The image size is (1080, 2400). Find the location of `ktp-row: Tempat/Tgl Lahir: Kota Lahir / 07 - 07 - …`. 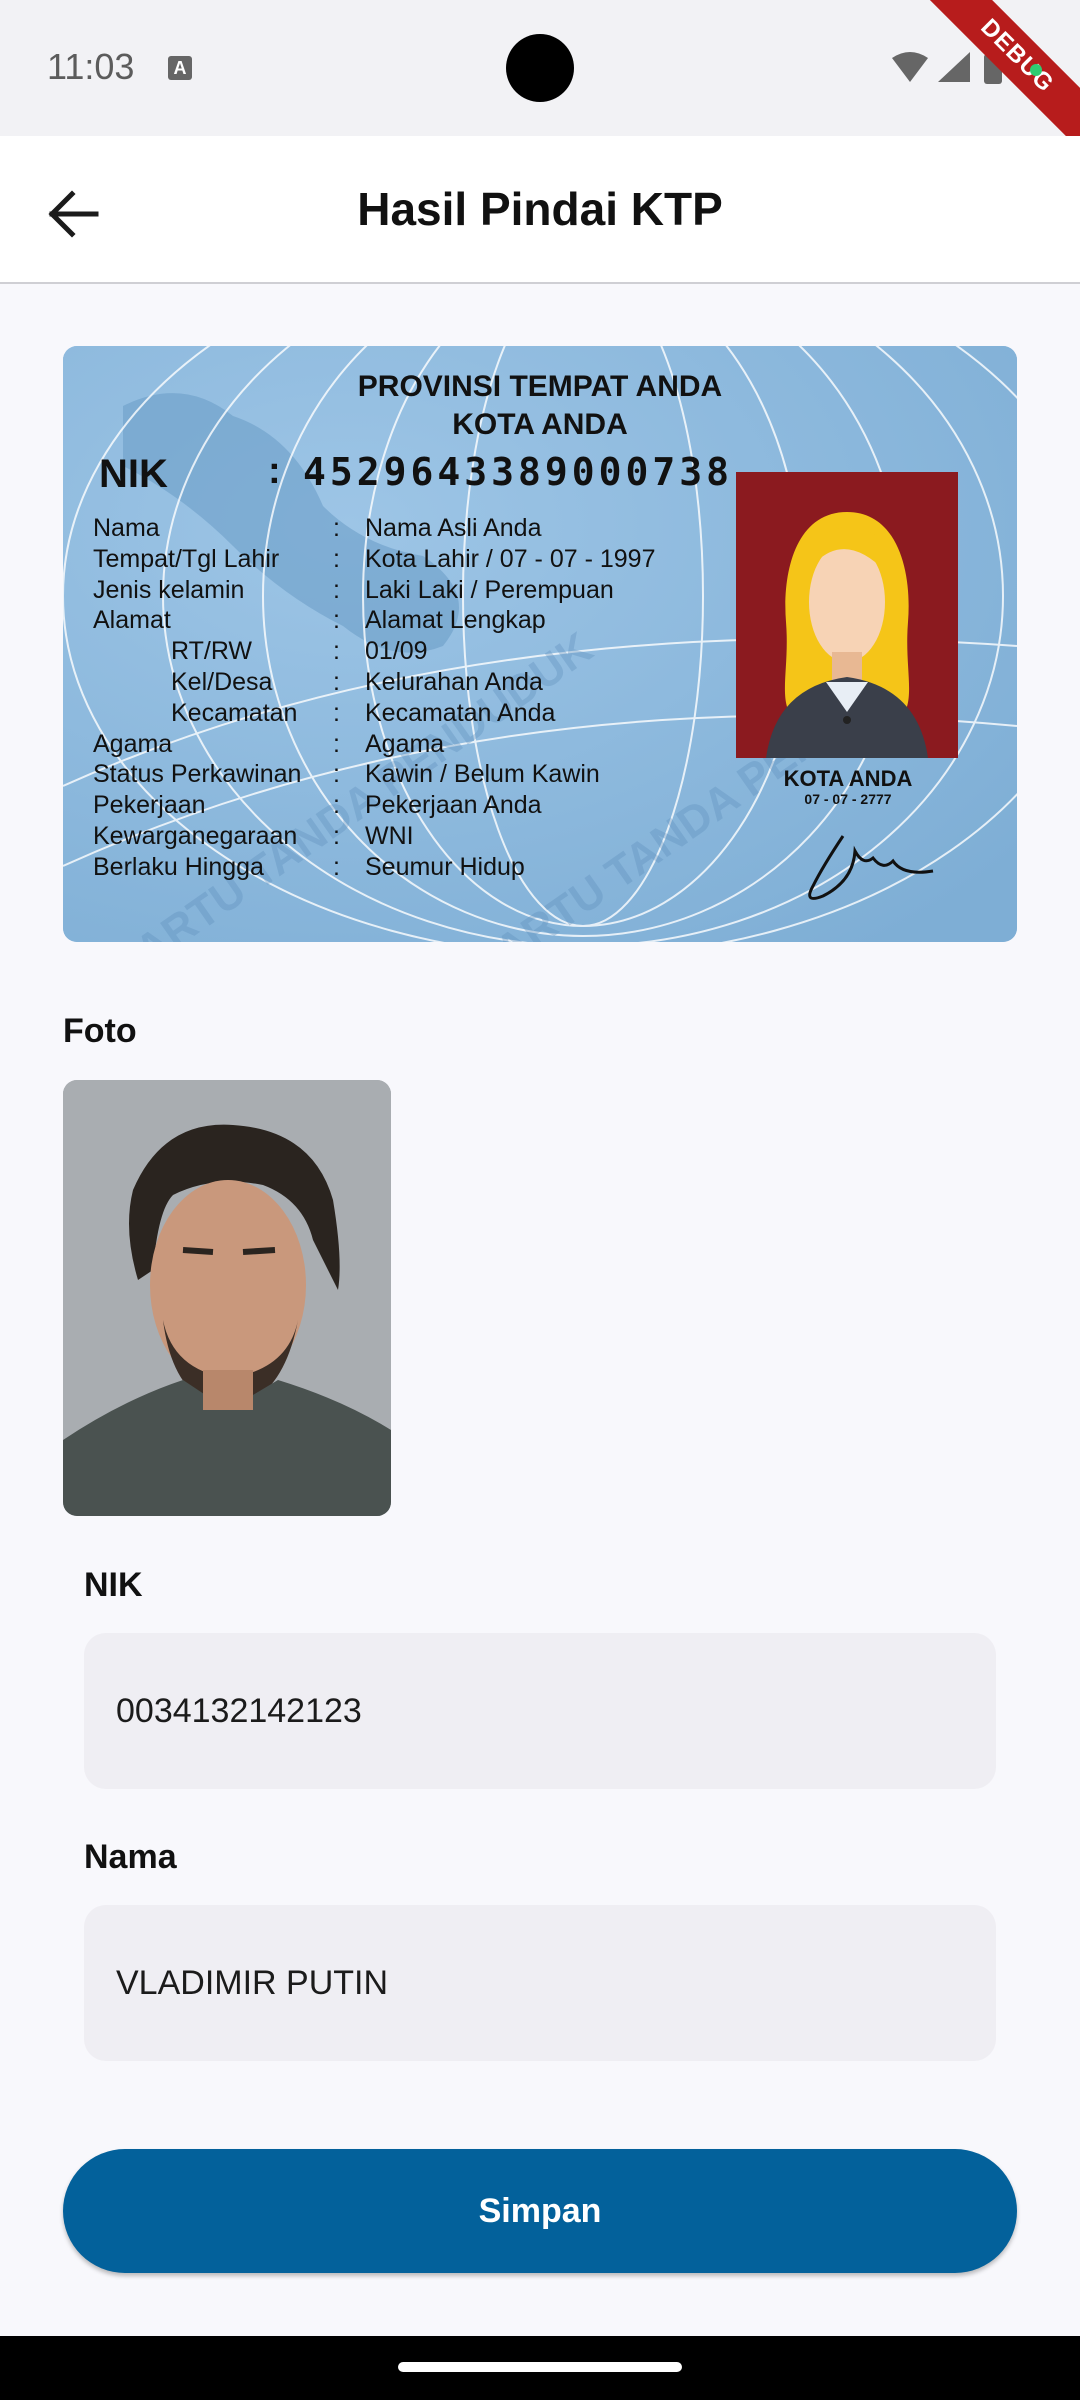

ktp-row: Tempat/Tgl Lahir: Kota Lahir / 07 - 07 - … is located at coordinates (374, 558).